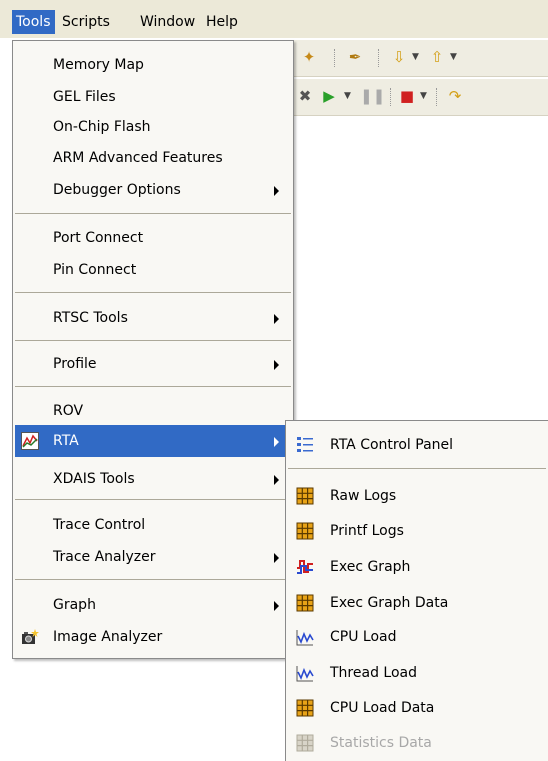  Describe the element at coordinates (417, 603) in the screenshot. I see `menu-item-exec-graph-data: Exec Graph Data` at that location.